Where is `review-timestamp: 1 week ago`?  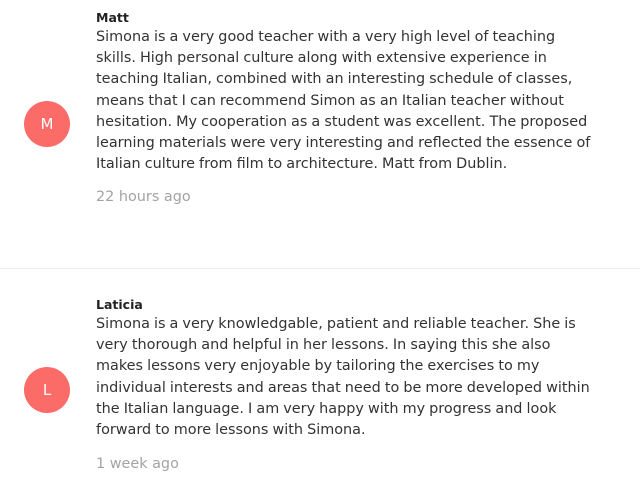 review-timestamp: 1 week ago is located at coordinates (137, 464).